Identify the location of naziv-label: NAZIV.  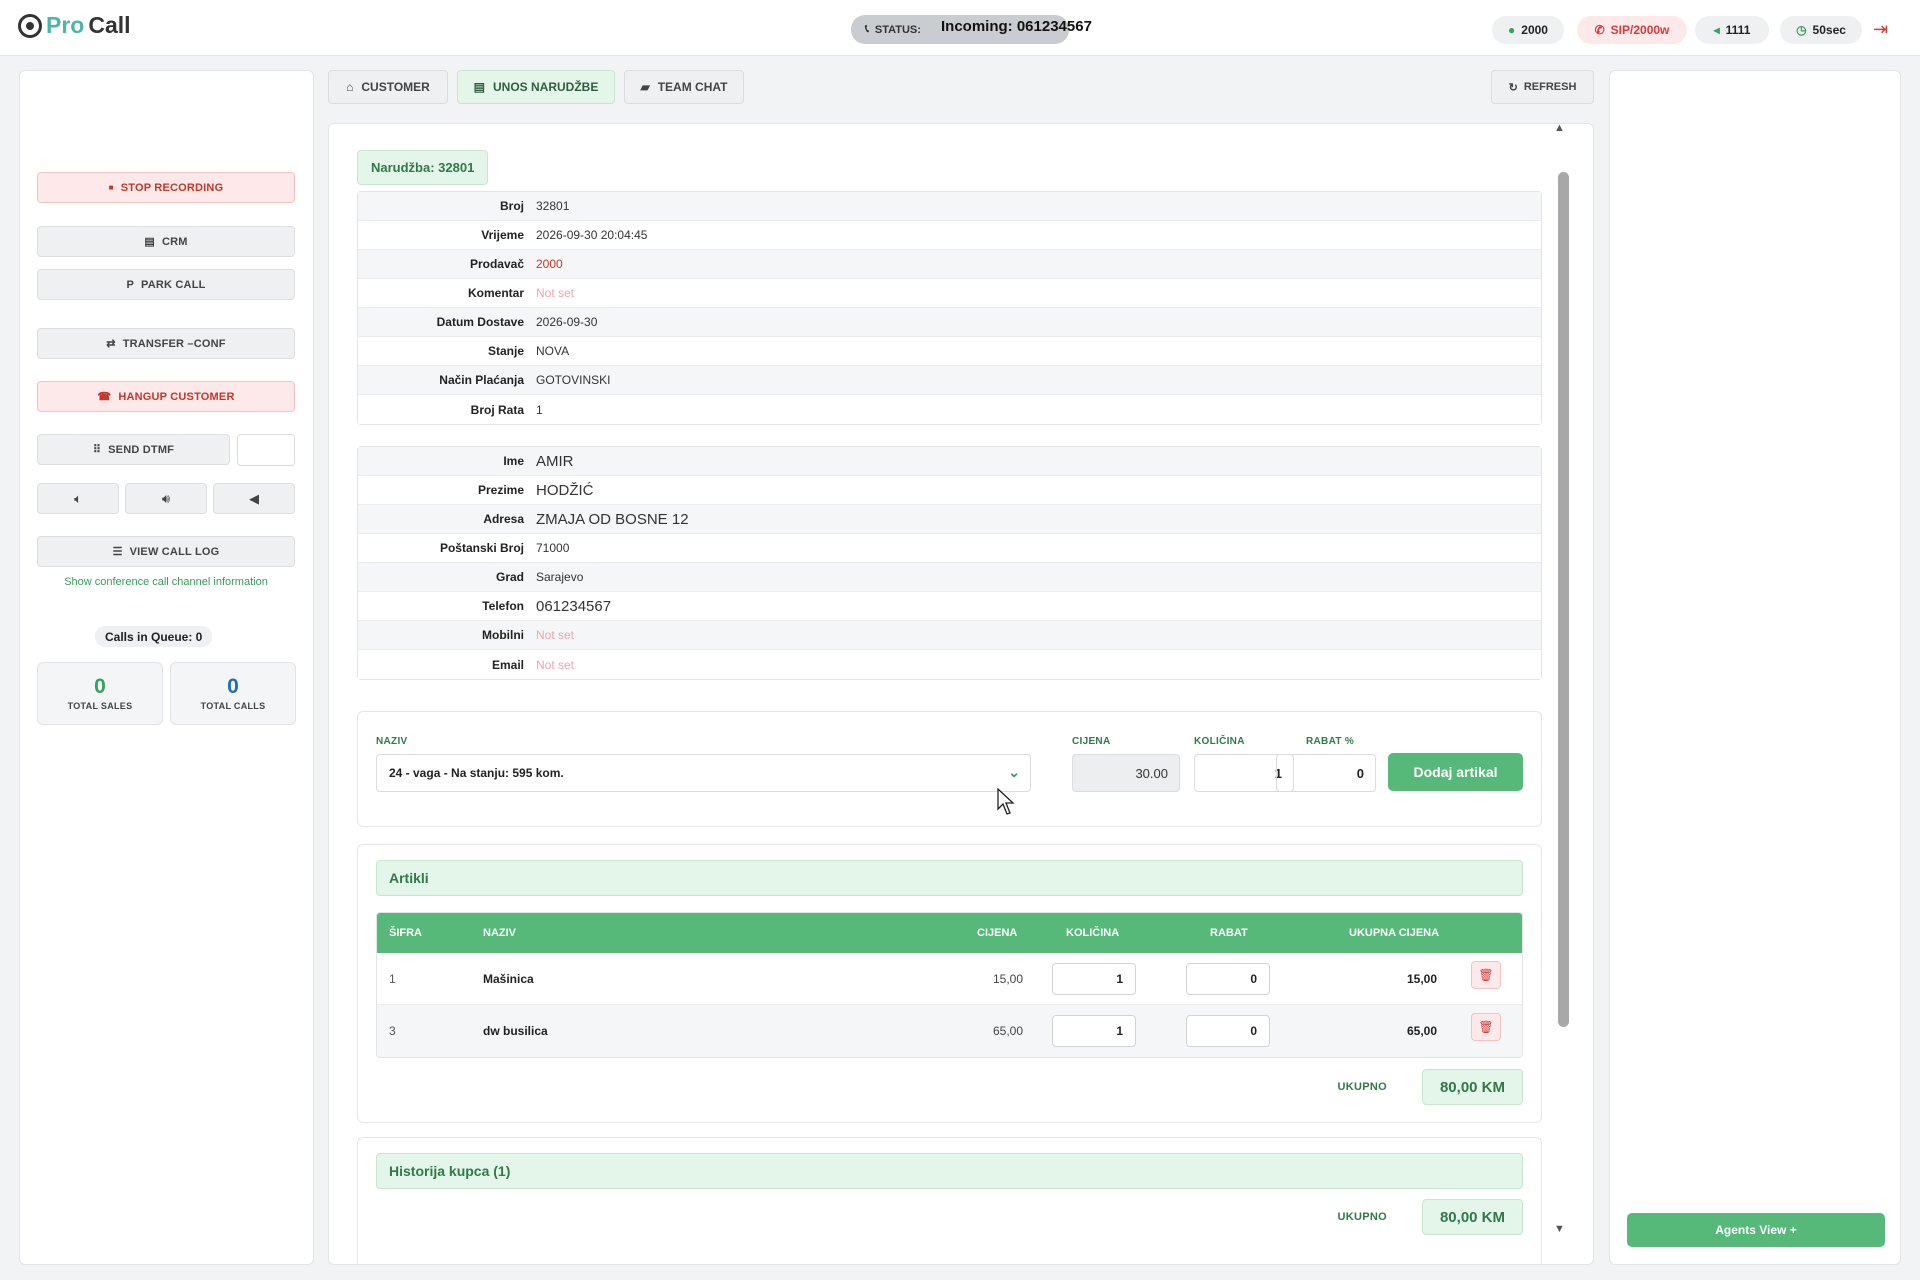
(392, 741).